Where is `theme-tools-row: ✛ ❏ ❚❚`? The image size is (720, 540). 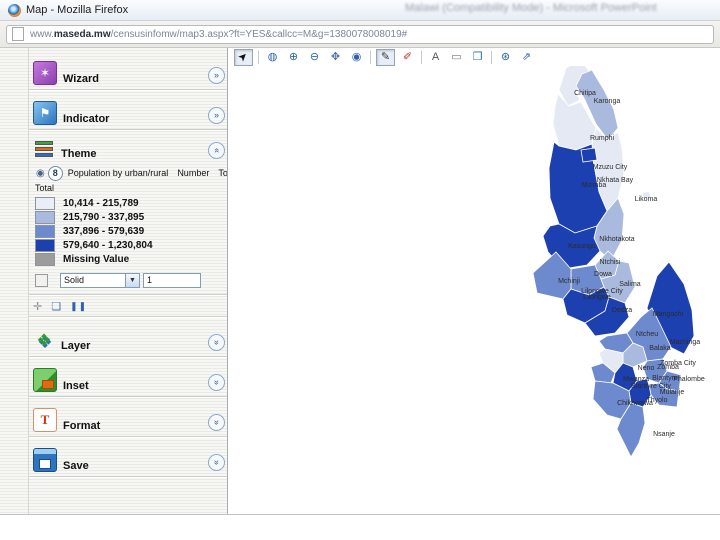 theme-tools-row: ✛ ❏ ❚❚ is located at coordinates (128, 306).